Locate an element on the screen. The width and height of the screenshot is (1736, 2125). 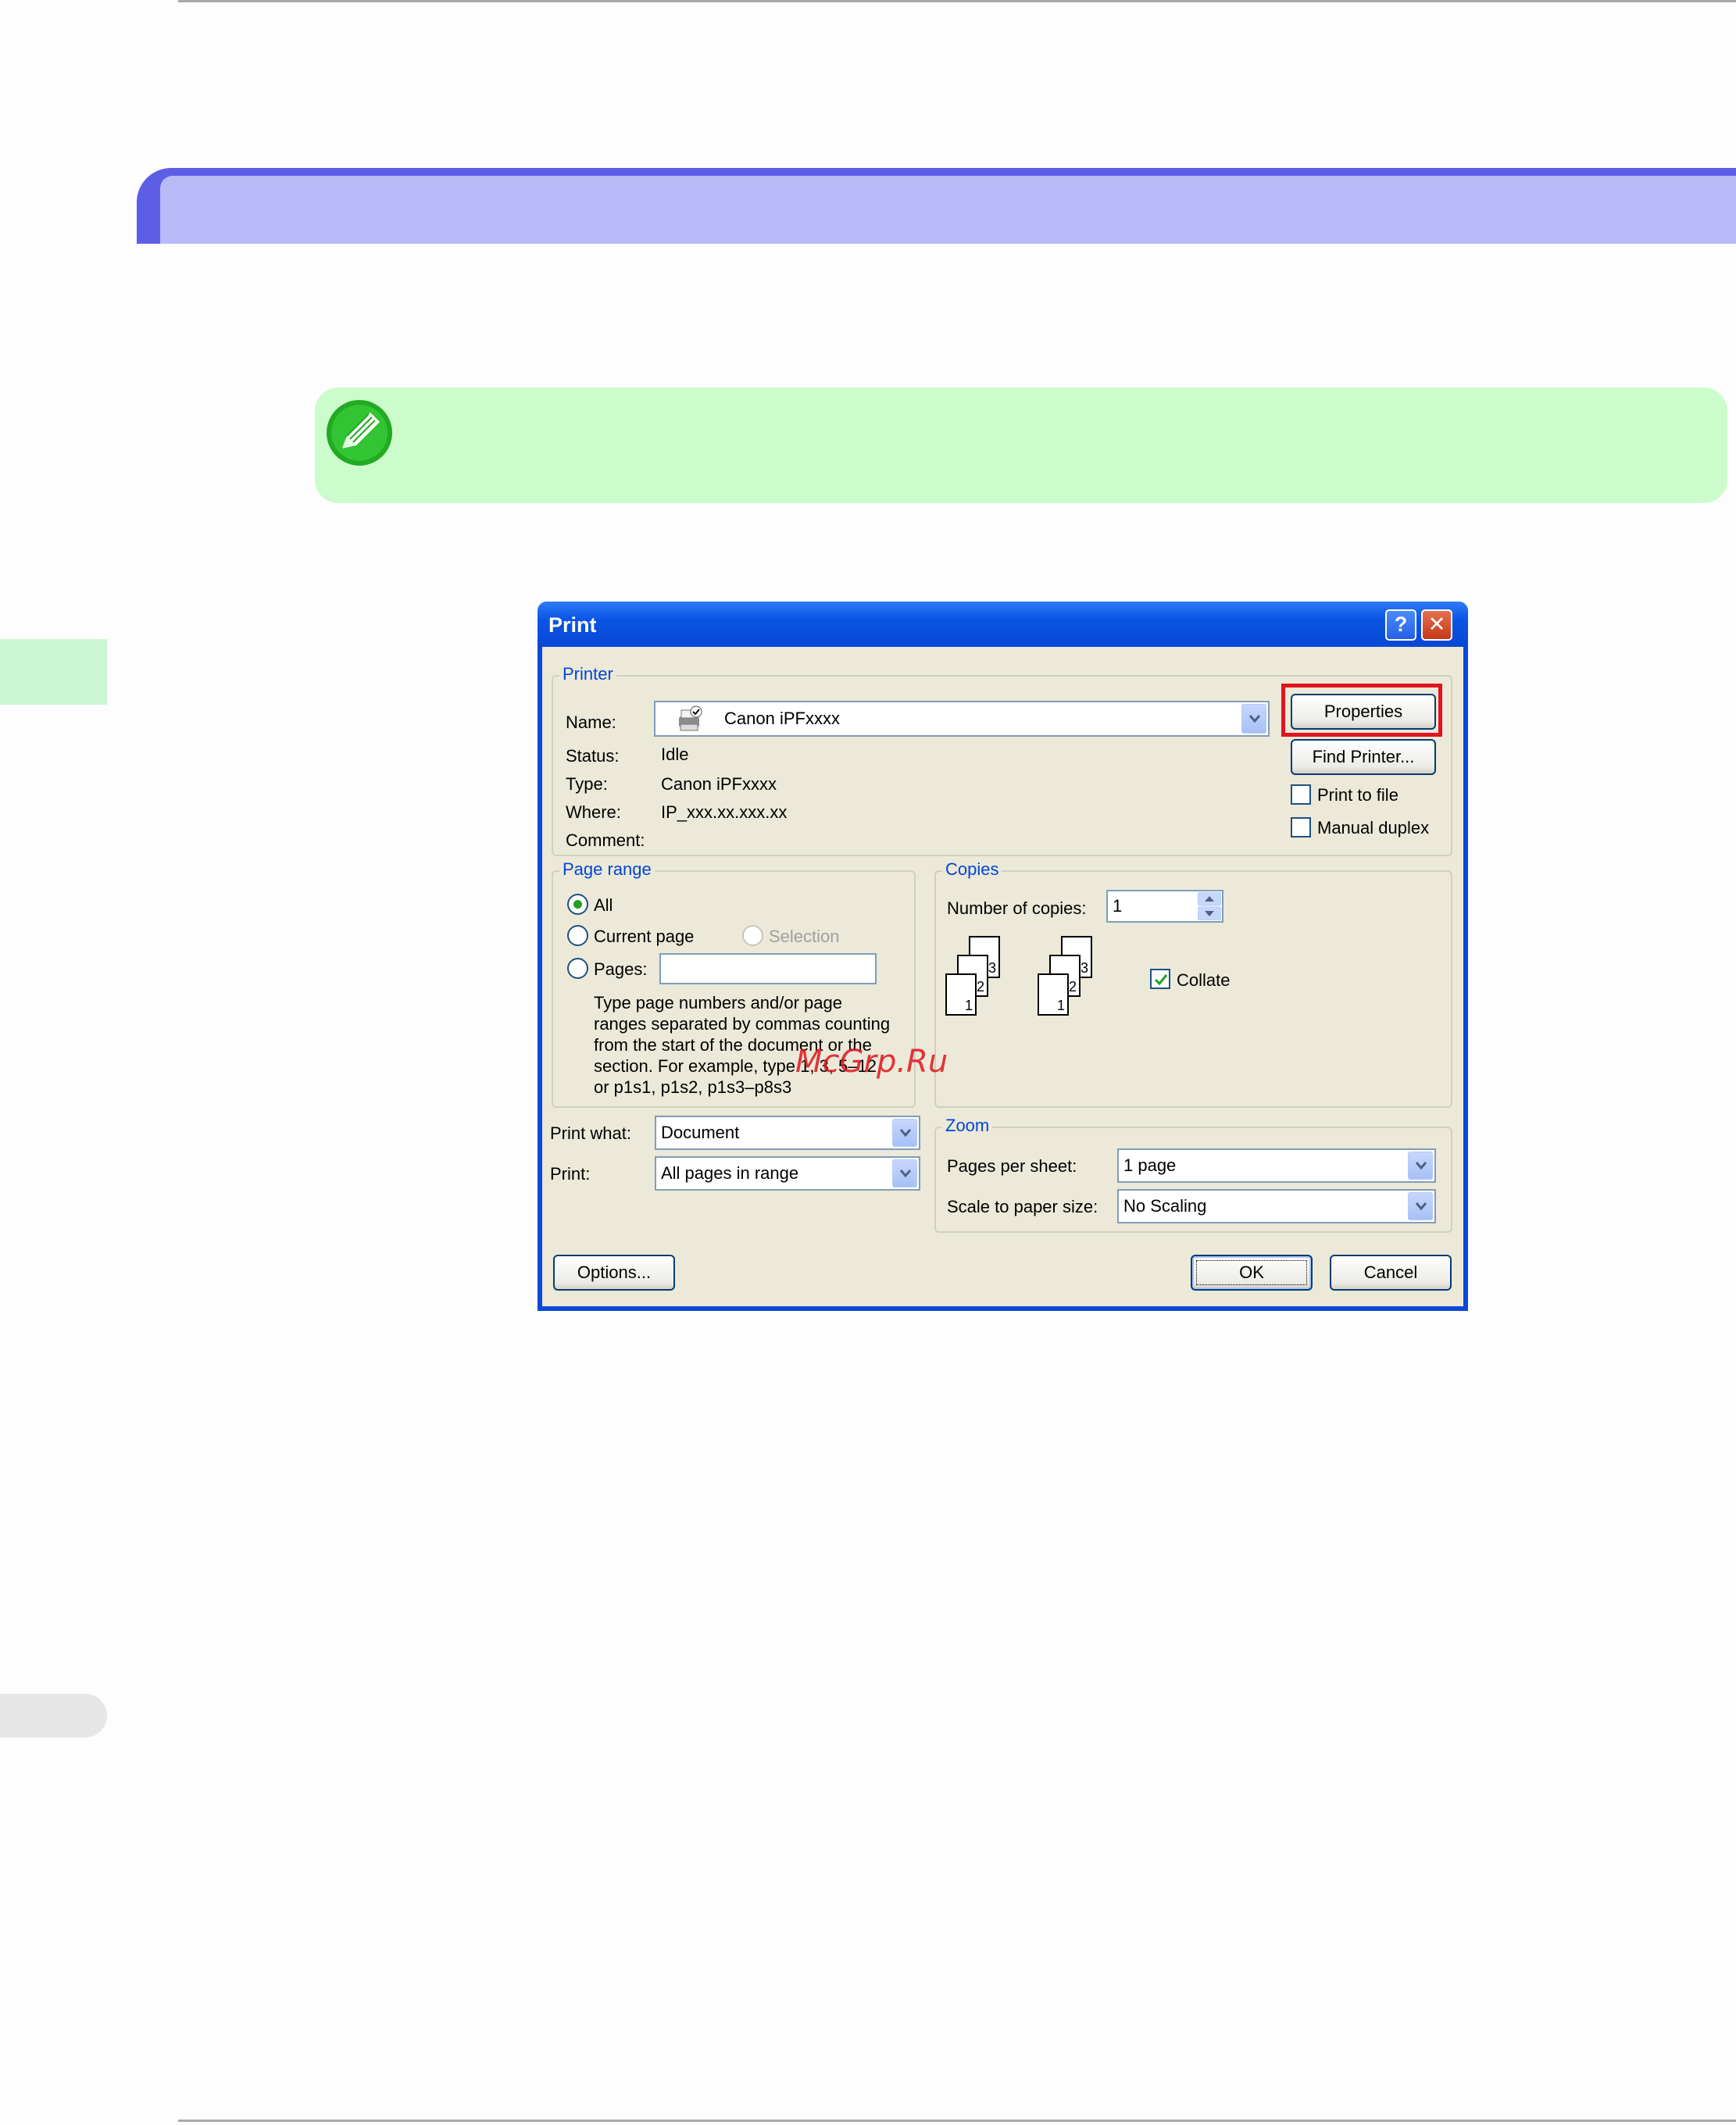
pages-per-sheet-label: Pages per sheet: is located at coordinates (1012, 1166).